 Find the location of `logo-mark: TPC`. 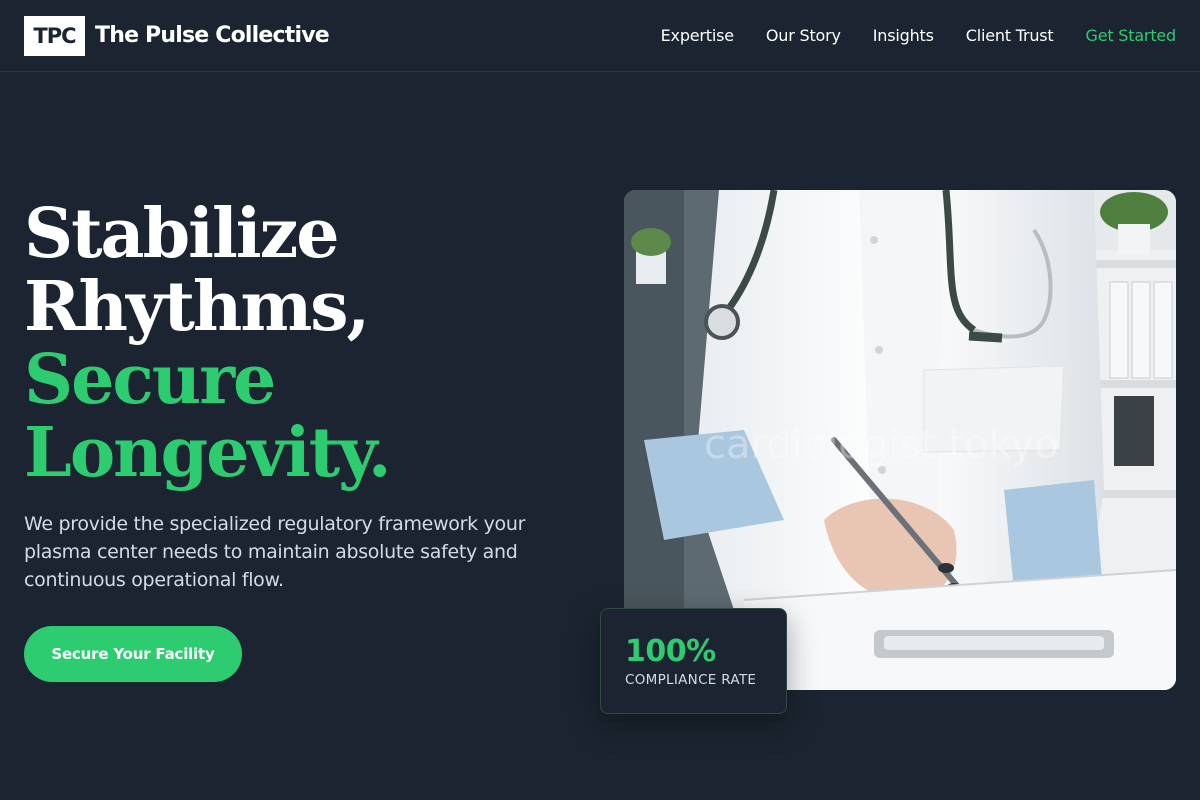

logo-mark: TPC is located at coordinates (54, 36).